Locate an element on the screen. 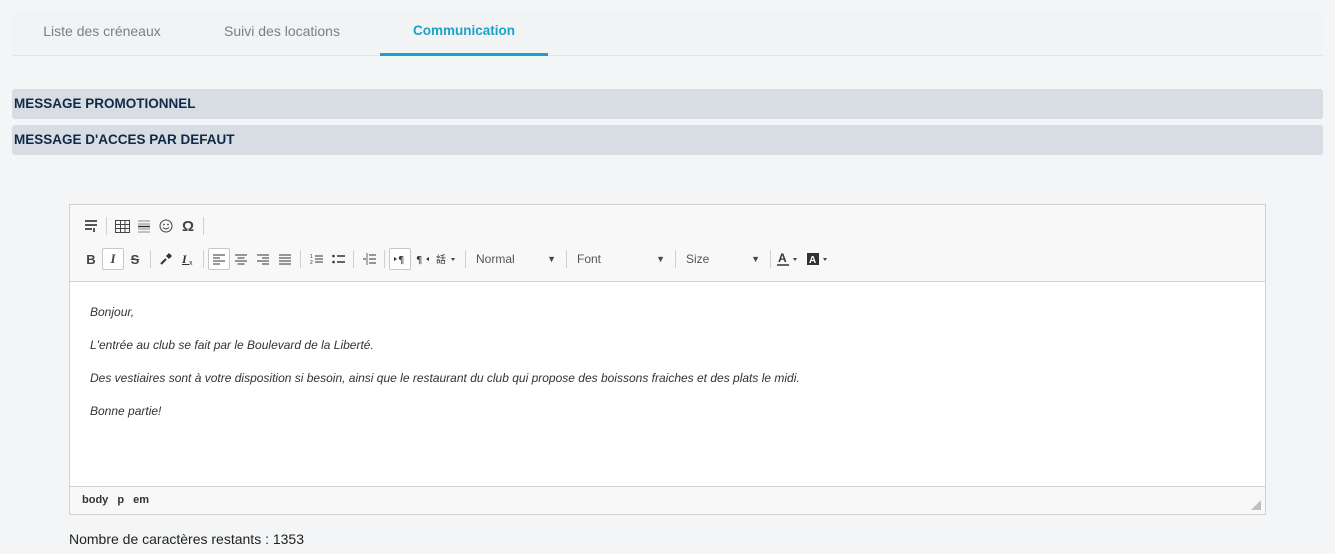  svg-text: 2 is located at coordinates (311, 262).